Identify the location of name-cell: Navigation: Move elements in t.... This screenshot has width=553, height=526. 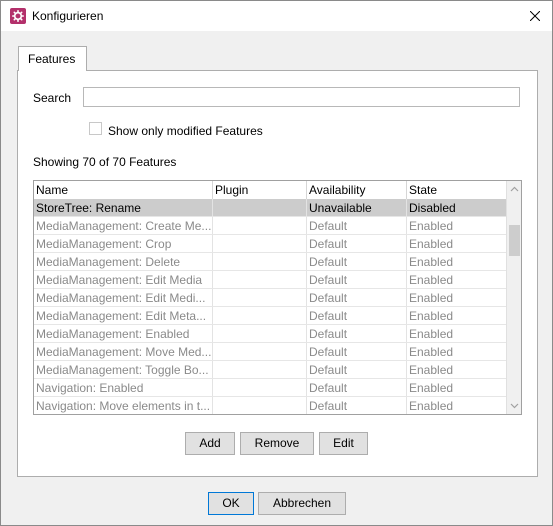
(123, 405).